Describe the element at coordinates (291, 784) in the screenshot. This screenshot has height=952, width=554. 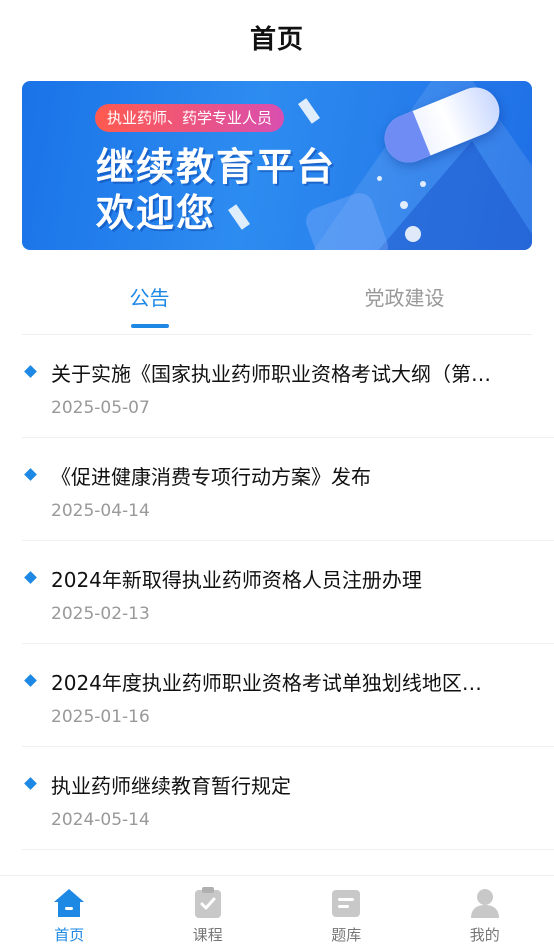
I see `announcement-title: 执业药师继续教育暂行规定` at that location.